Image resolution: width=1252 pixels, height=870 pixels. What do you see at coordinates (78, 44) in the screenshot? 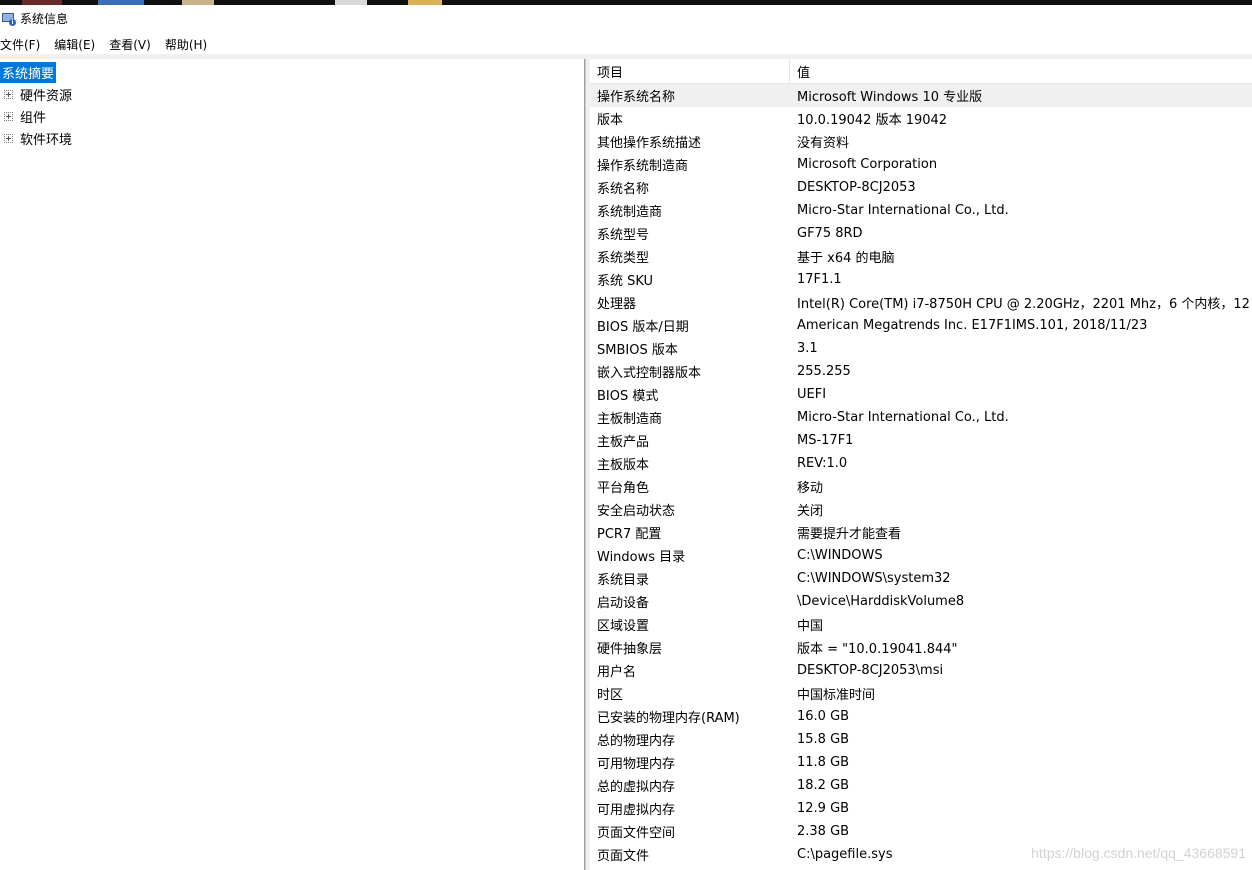
I see `menu-edit: 编辑(E)` at bounding box center [78, 44].